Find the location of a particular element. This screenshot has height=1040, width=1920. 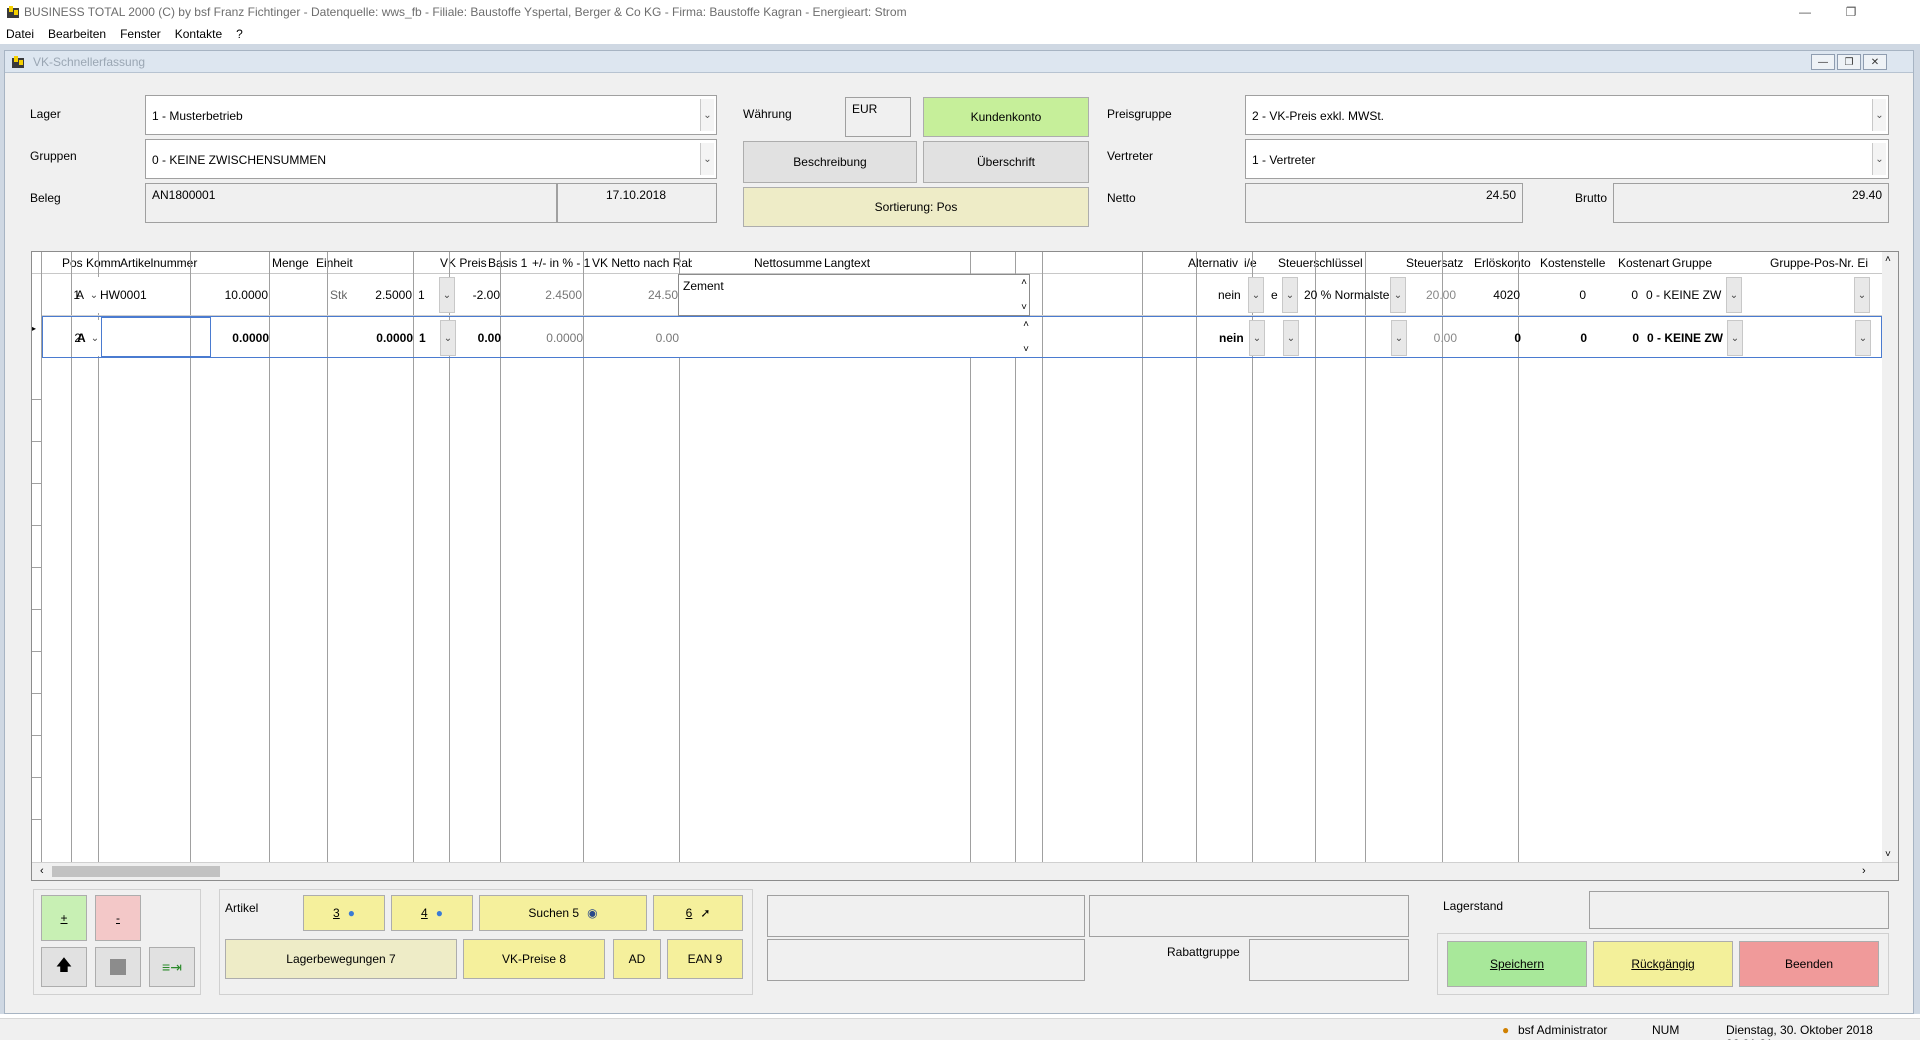

vertreter-combo: 1 - Vertreter ⌄ is located at coordinates (1567, 159).